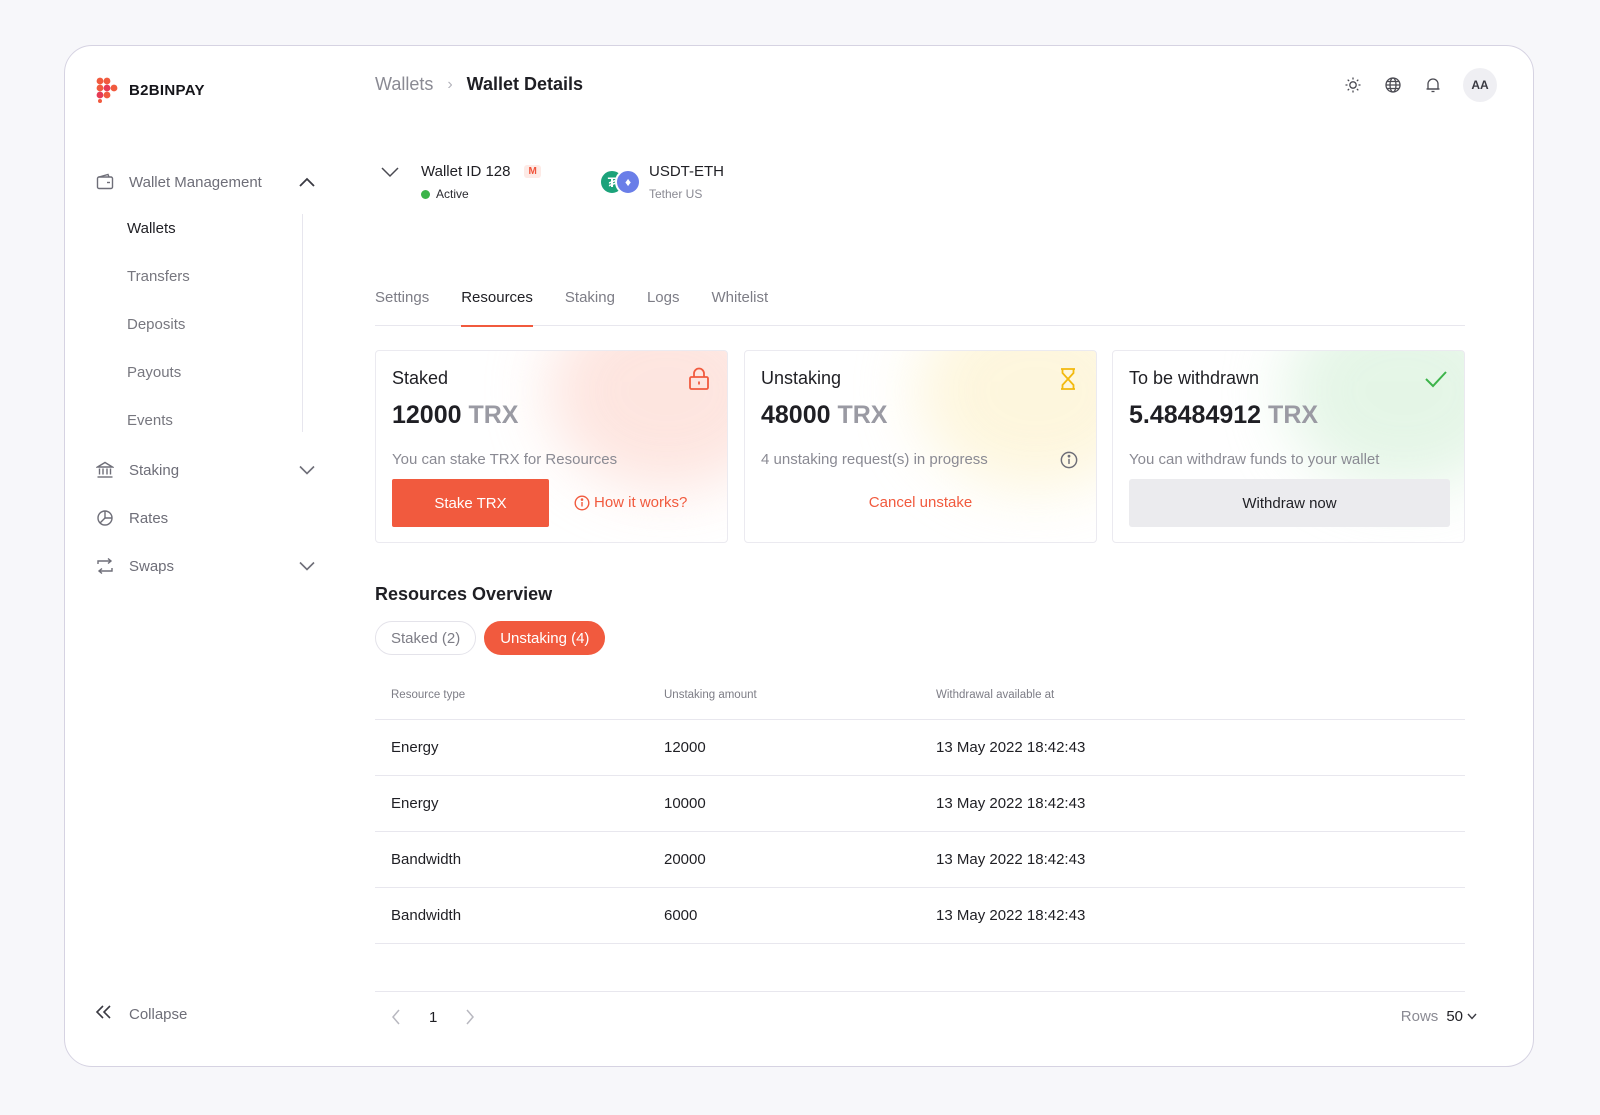 The image size is (1600, 1115). Describe the element at coordinates (455, 415) in the screenshot. I see `card-amount: 12000 TRX` at that location.